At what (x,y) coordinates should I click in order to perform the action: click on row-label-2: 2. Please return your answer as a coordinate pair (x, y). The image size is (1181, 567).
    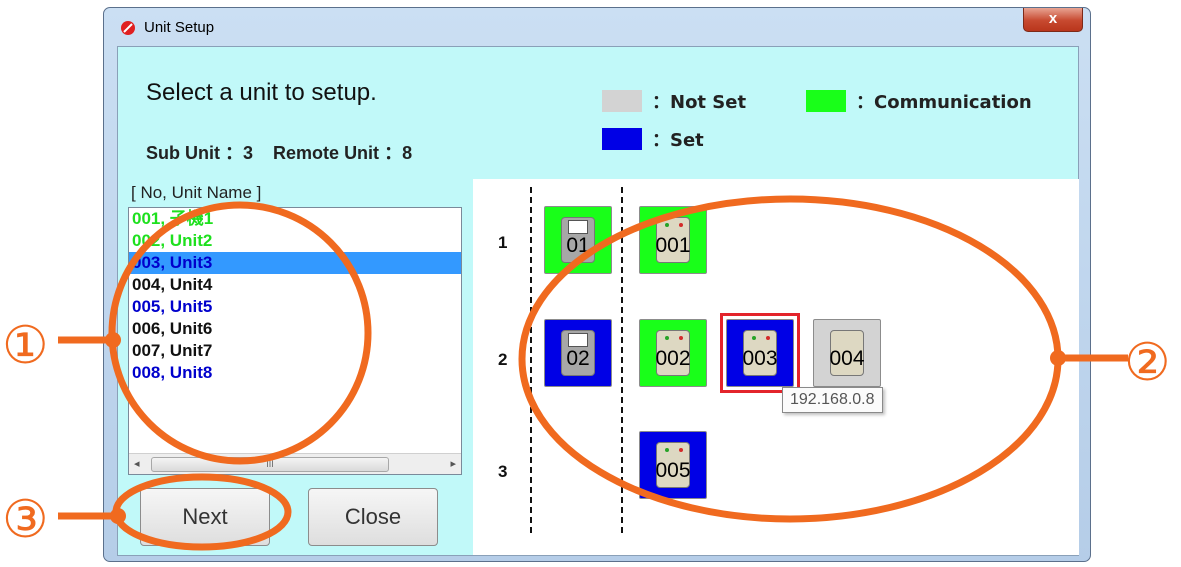
    Looking at the image, I should click on (503, 359).